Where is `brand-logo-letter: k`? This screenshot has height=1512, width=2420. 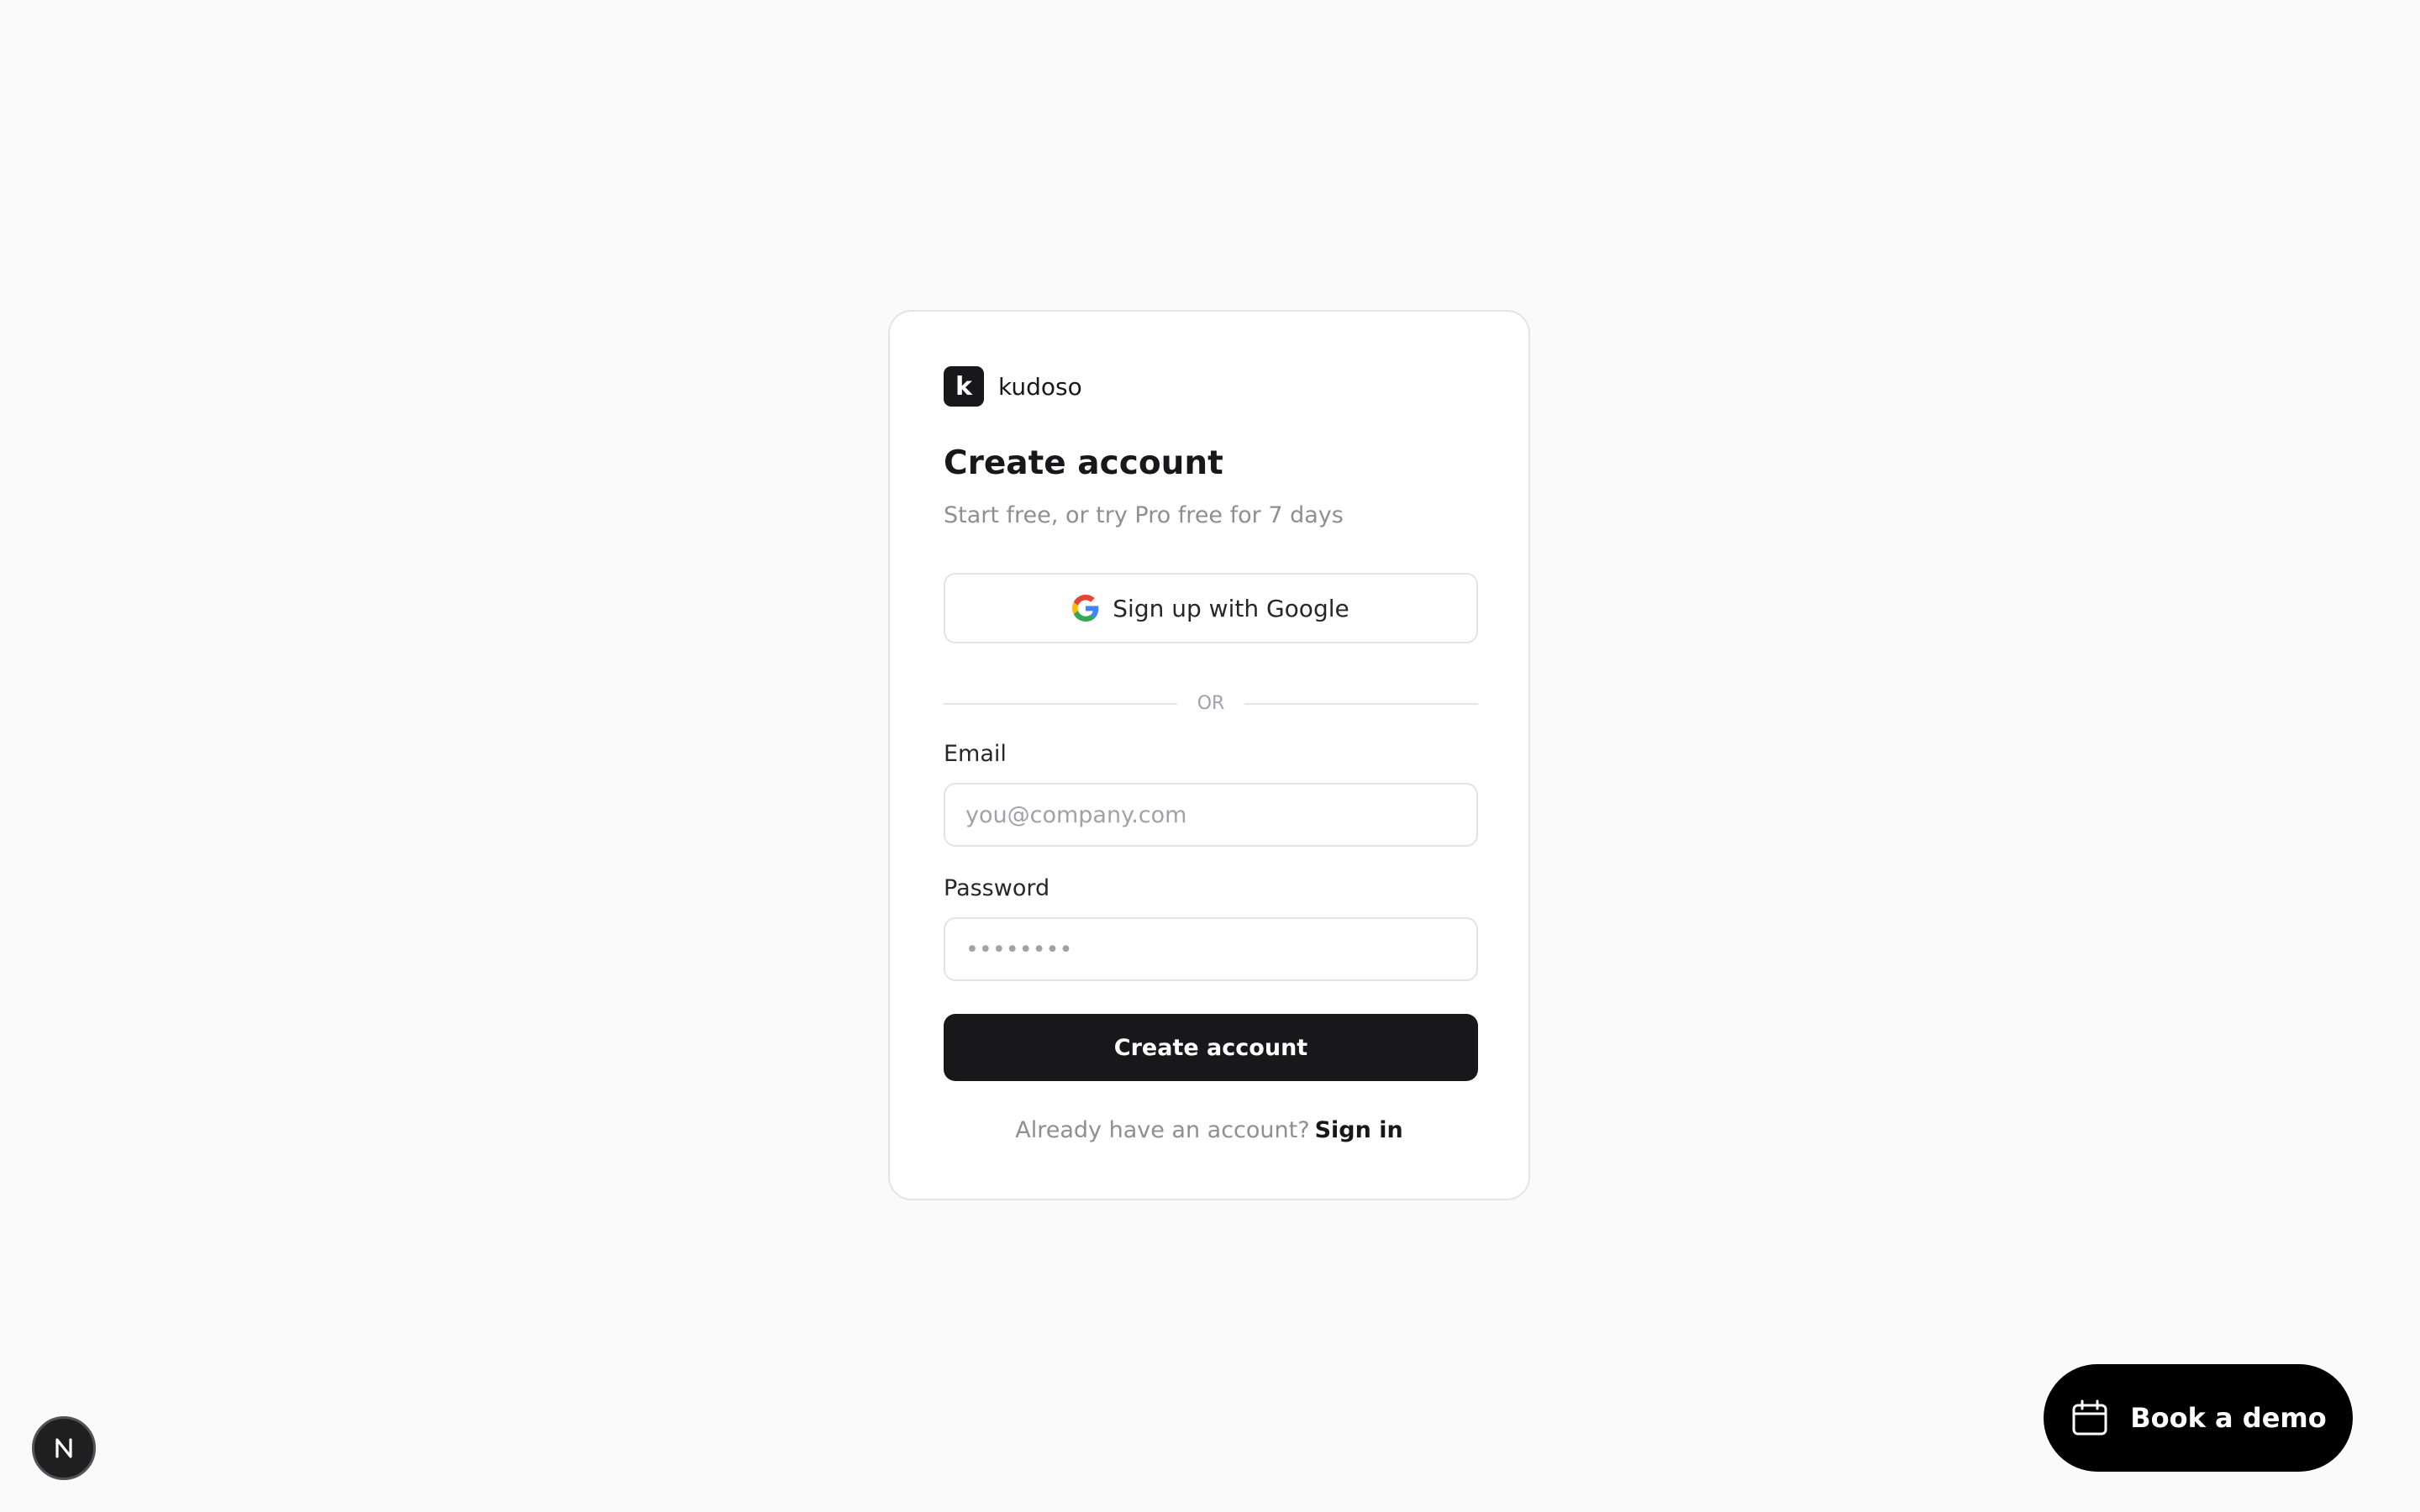 brand-logo-letter: k is located at coordinates (963, 386).